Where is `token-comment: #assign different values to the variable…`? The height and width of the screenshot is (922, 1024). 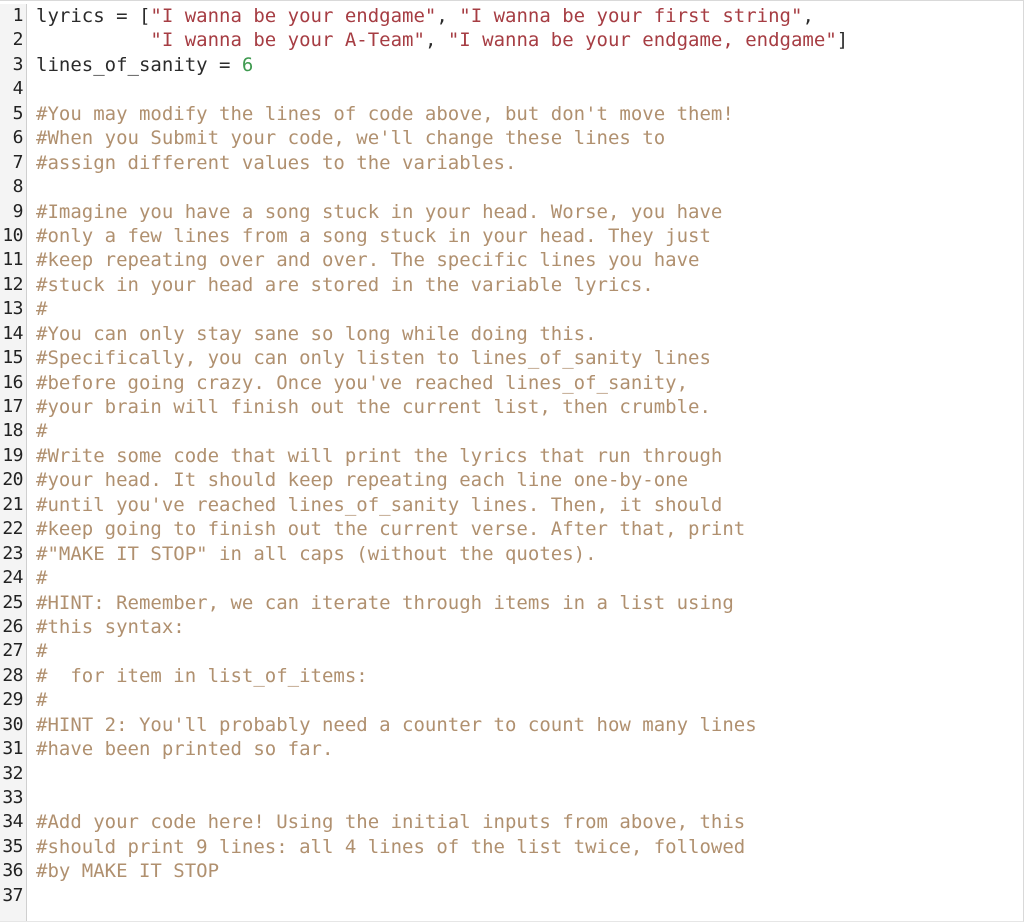 token-comment: #assign different values to the variable… is located at coordinates (276, 162).